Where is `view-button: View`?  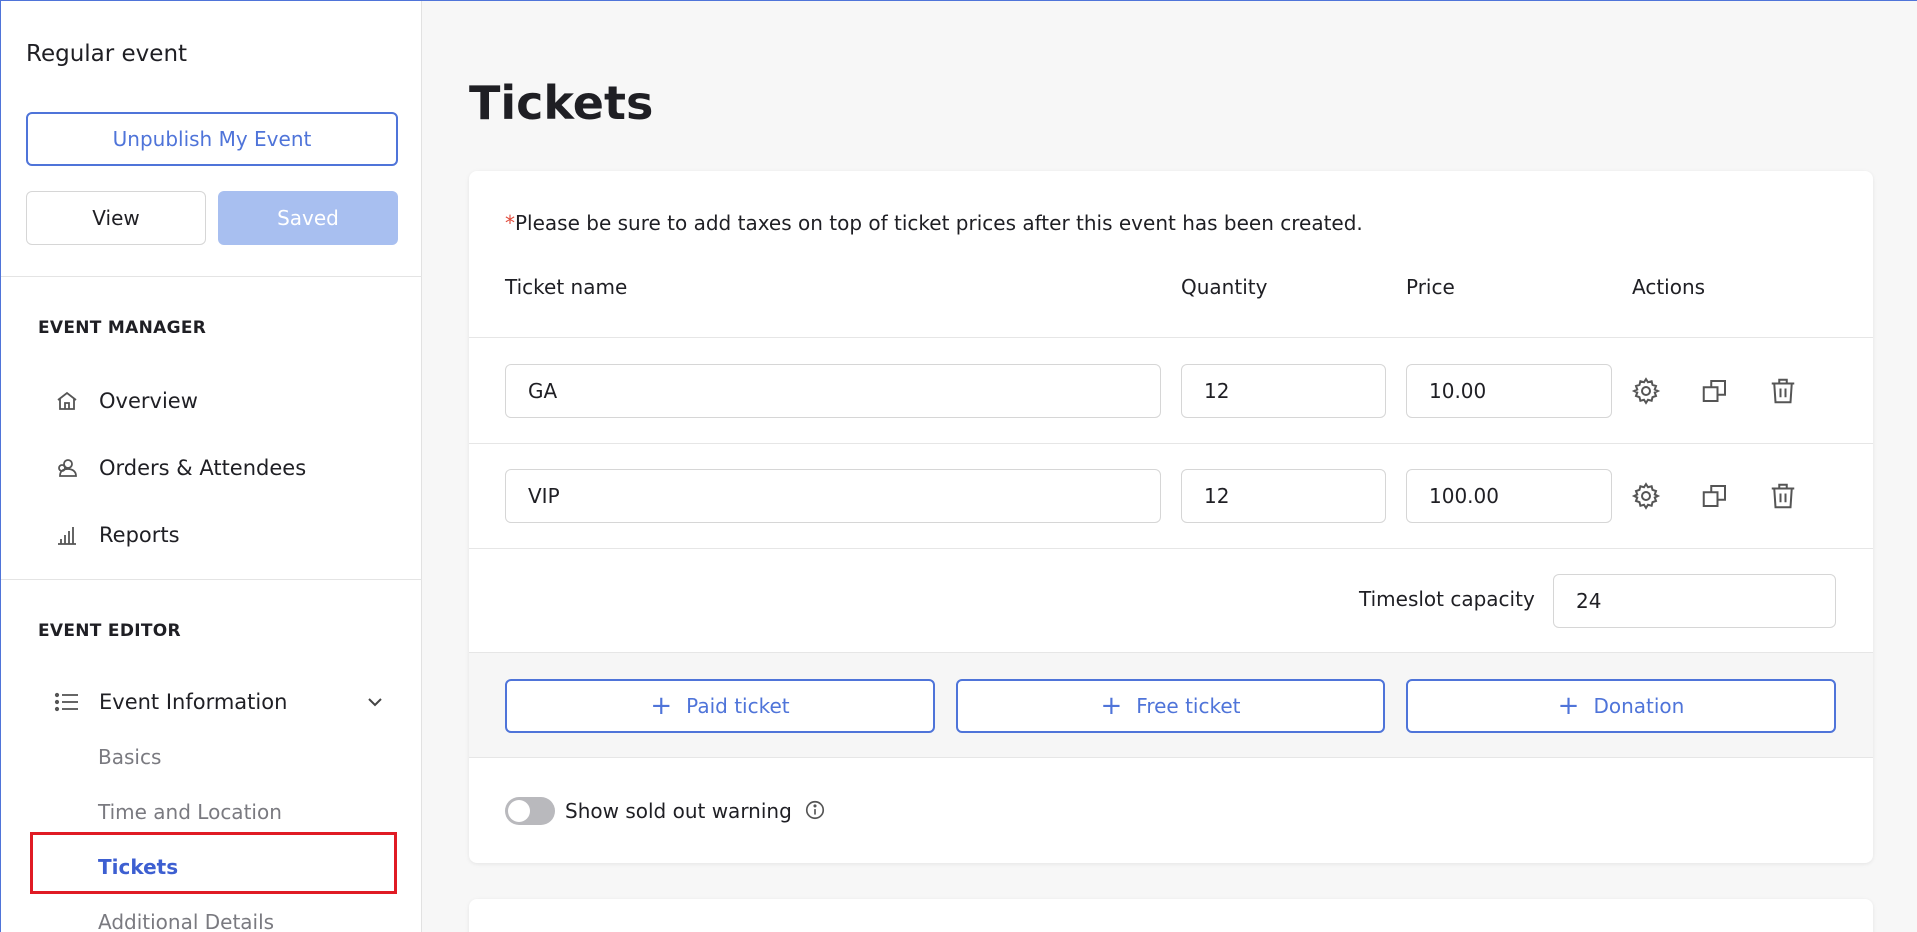 view-button: View is located at coordinates (116, 218).